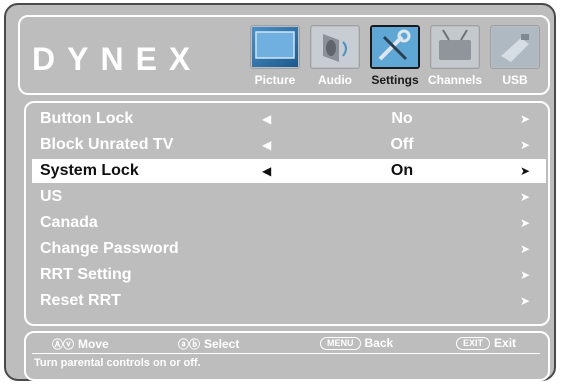 The width and height of the screenshot is (564, 385). What do you see at coordinates (402, 118) in the screenshot?
I see `menu-item-value: No` at bounding box center [402, 118].